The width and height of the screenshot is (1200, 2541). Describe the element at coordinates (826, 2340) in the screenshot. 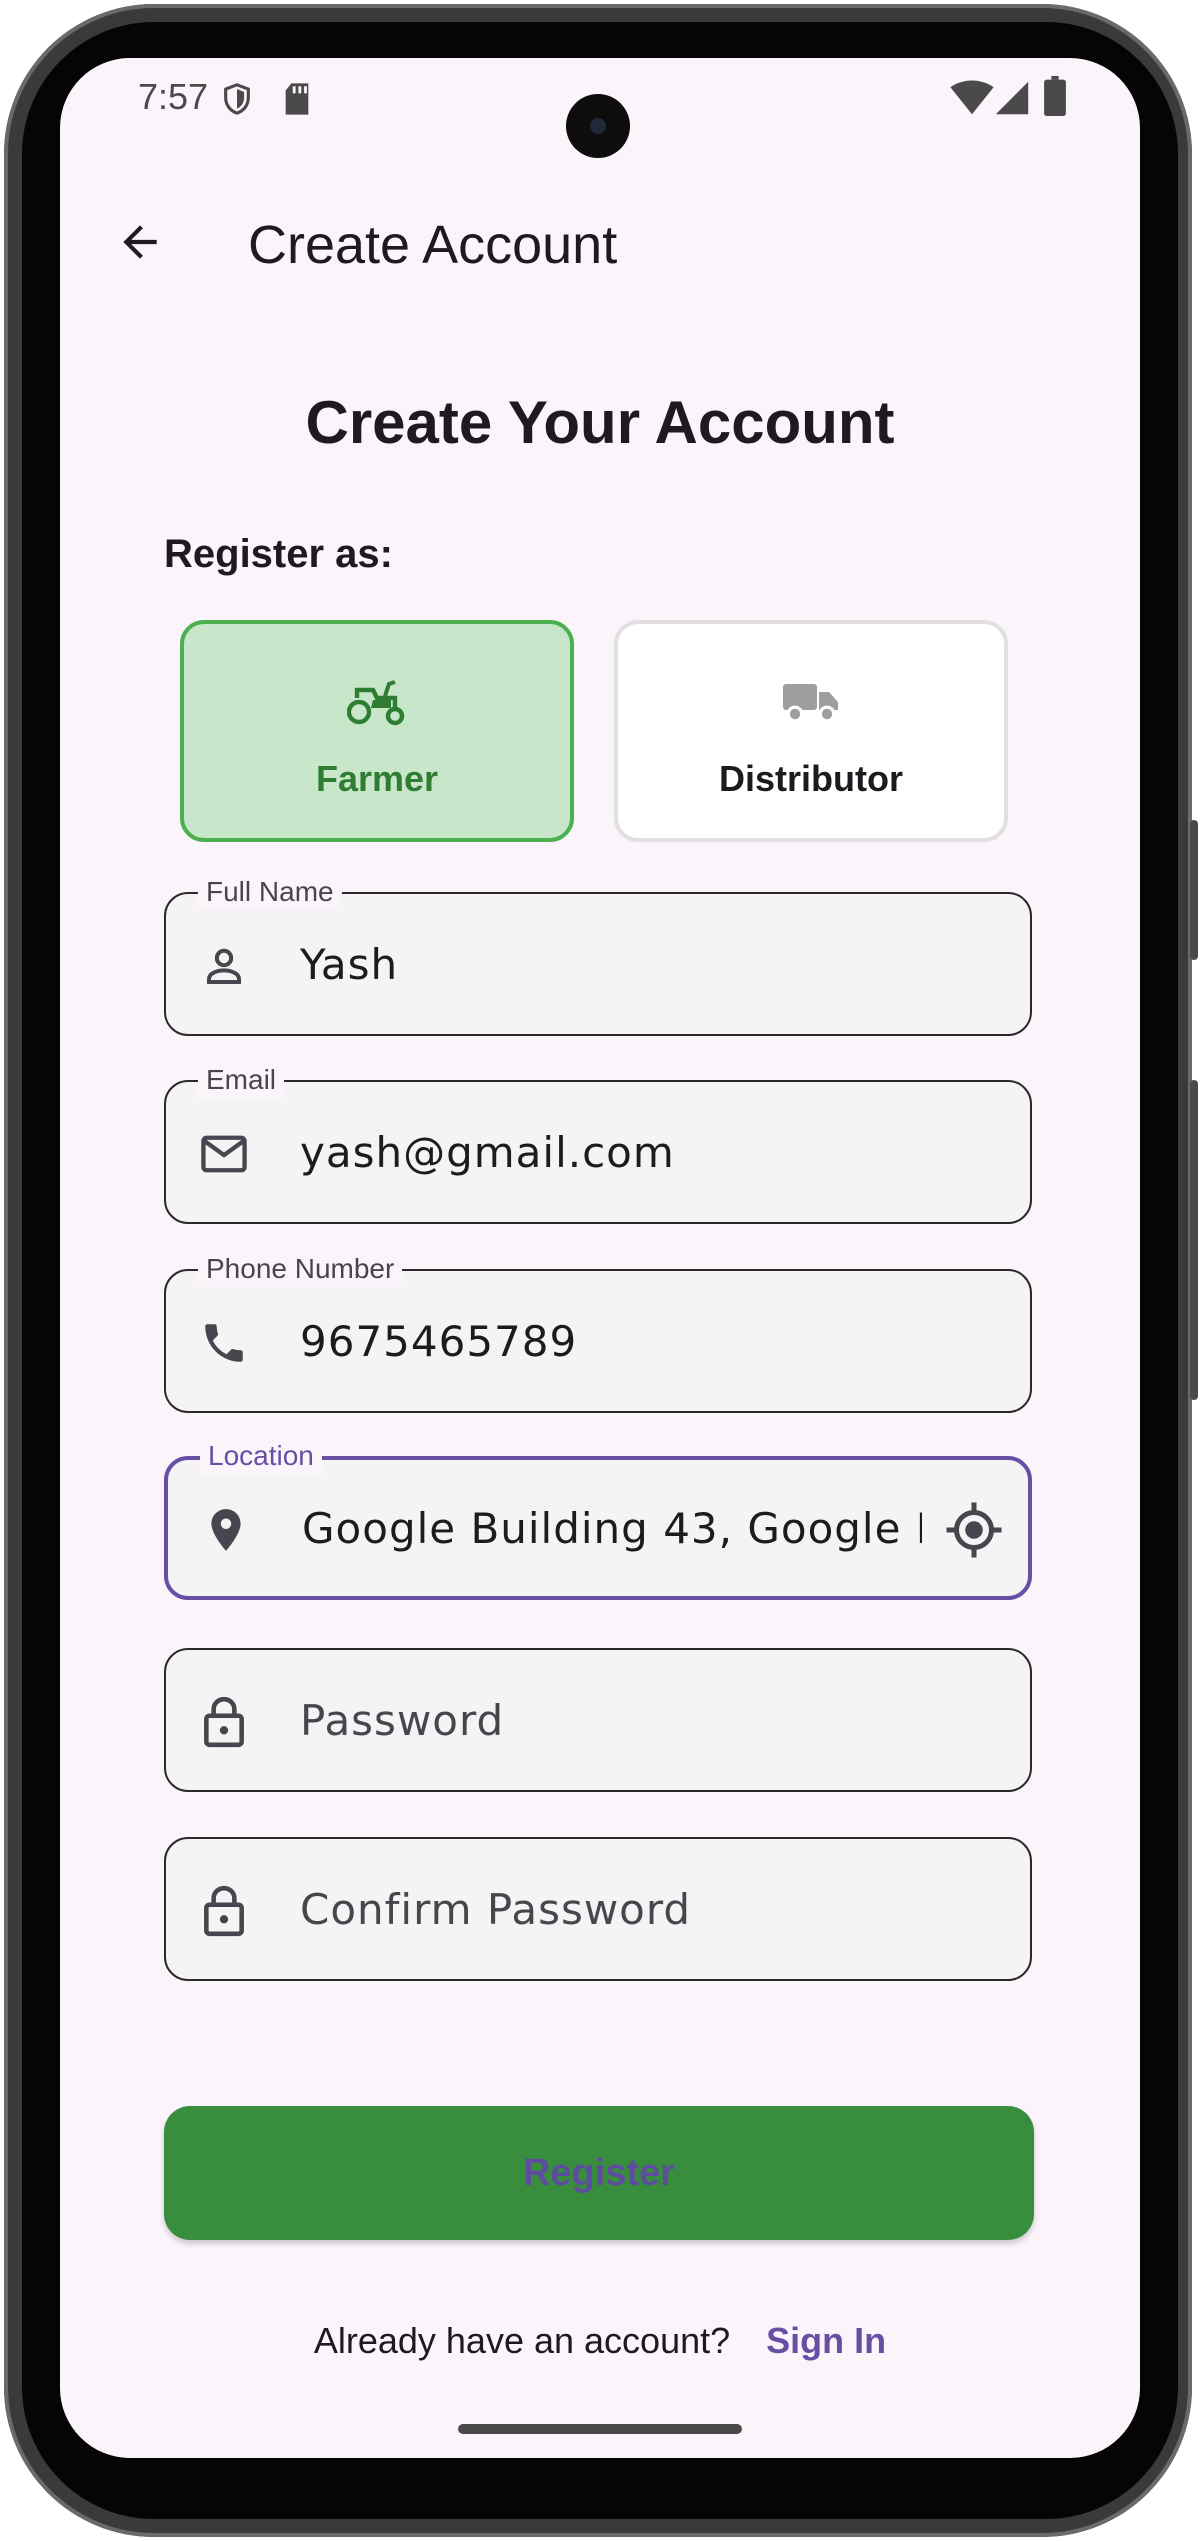

I see `signin-link: Sign In` at that location.